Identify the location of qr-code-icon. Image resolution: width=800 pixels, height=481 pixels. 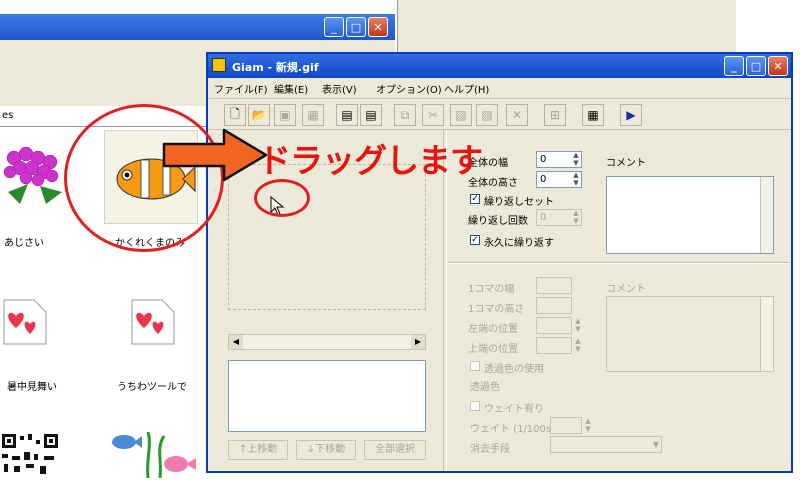
(32, 455).